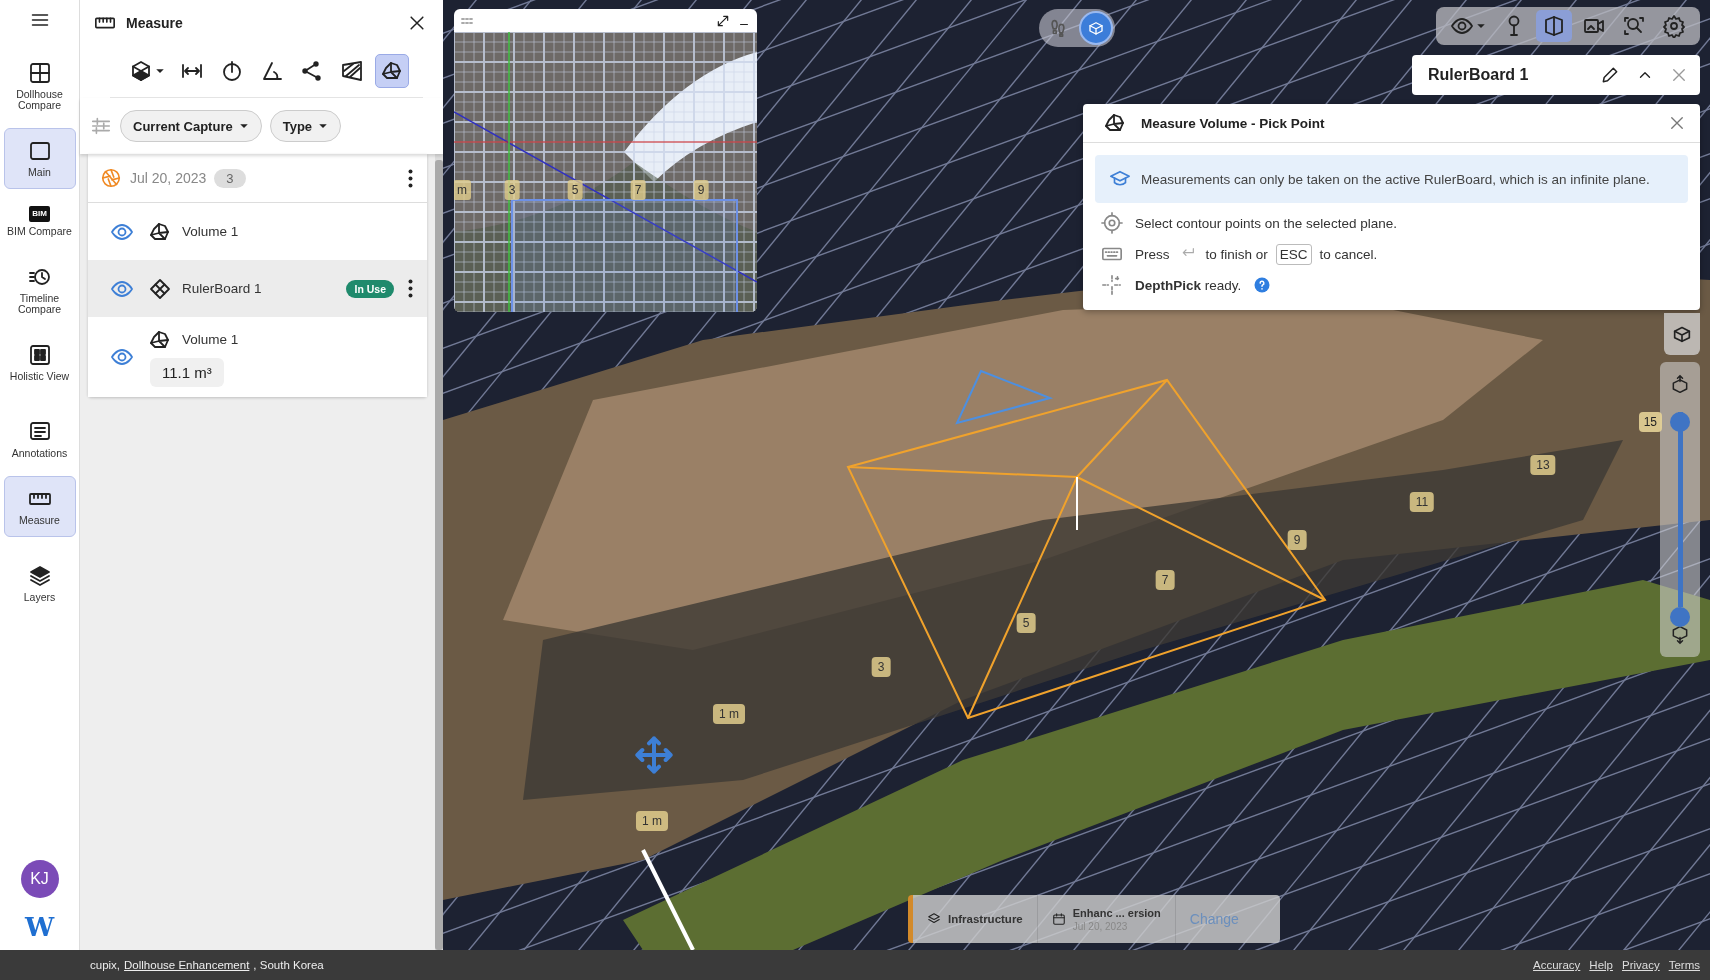 Image resolution: width=1710 pixels, height=980 pixels. I want to click on status-badge: In Use, so click(370, 288).